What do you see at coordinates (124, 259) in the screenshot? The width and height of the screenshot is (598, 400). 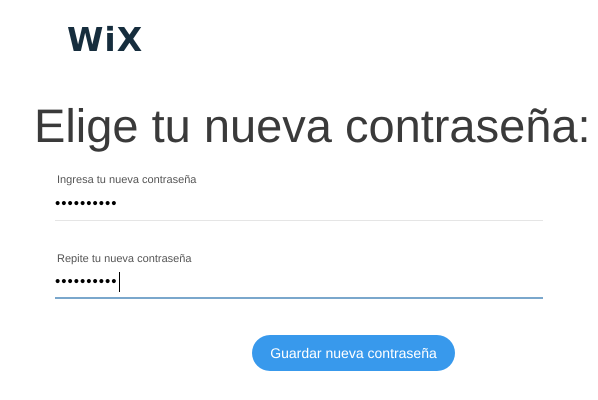 I see `field-label: Repite tu nueva contraseña` at bounding box center [124, 259].